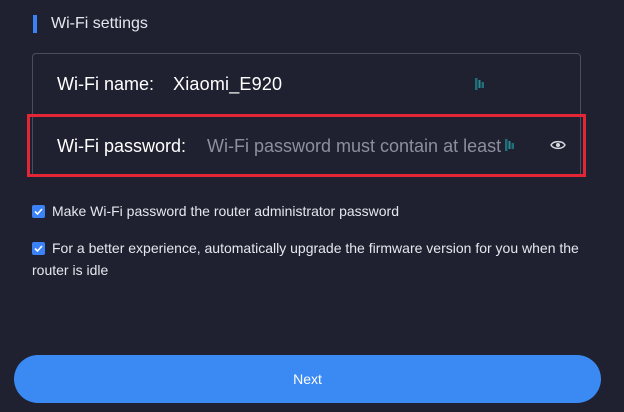 The image size is (624, 412). I want to click on brand-mark-icon, so click(479, 84).